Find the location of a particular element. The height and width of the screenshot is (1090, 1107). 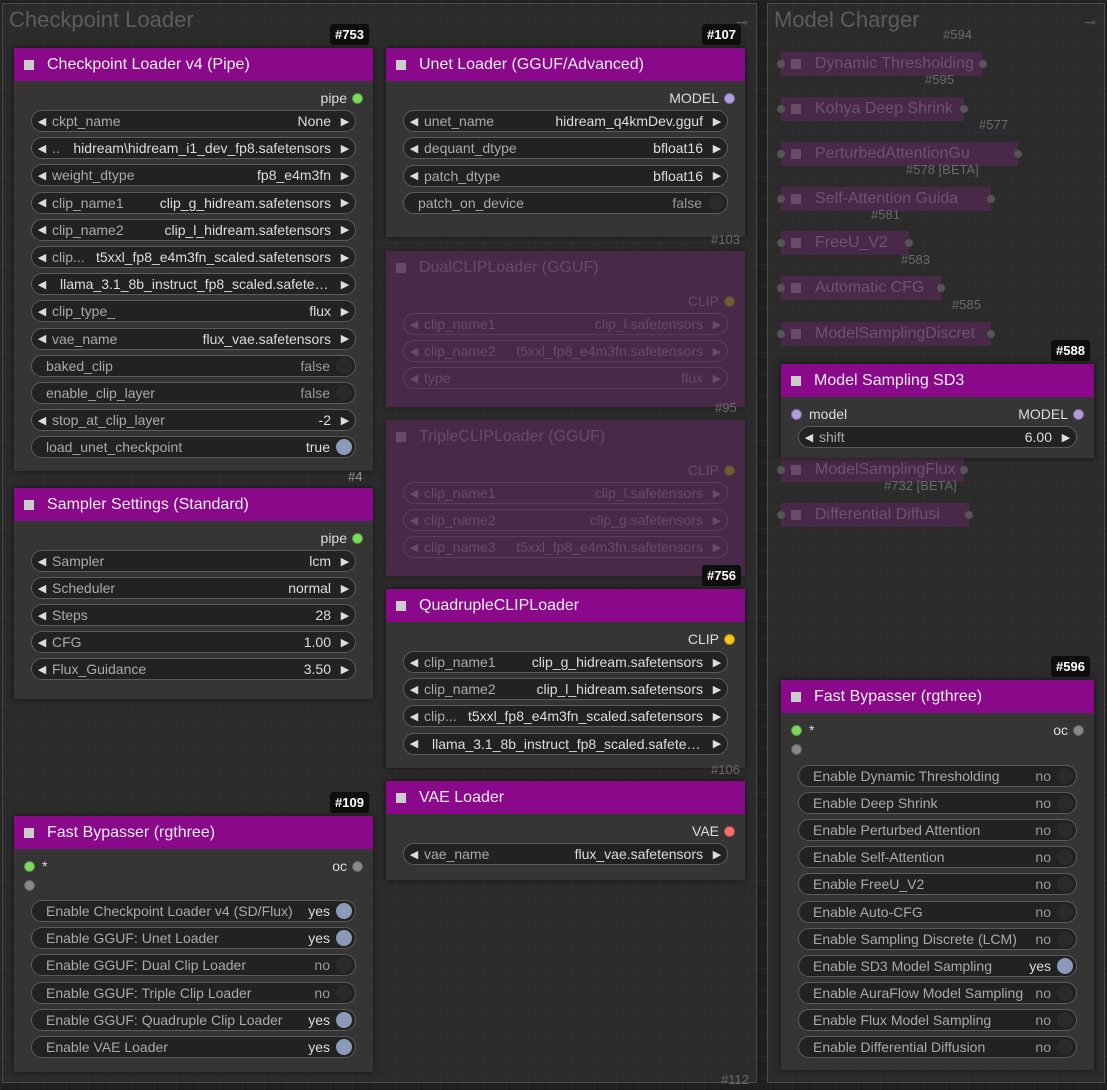

combo-widget: ◀ Flux_Guidance 3.50 ▶ is located at coordinates (193, 669).